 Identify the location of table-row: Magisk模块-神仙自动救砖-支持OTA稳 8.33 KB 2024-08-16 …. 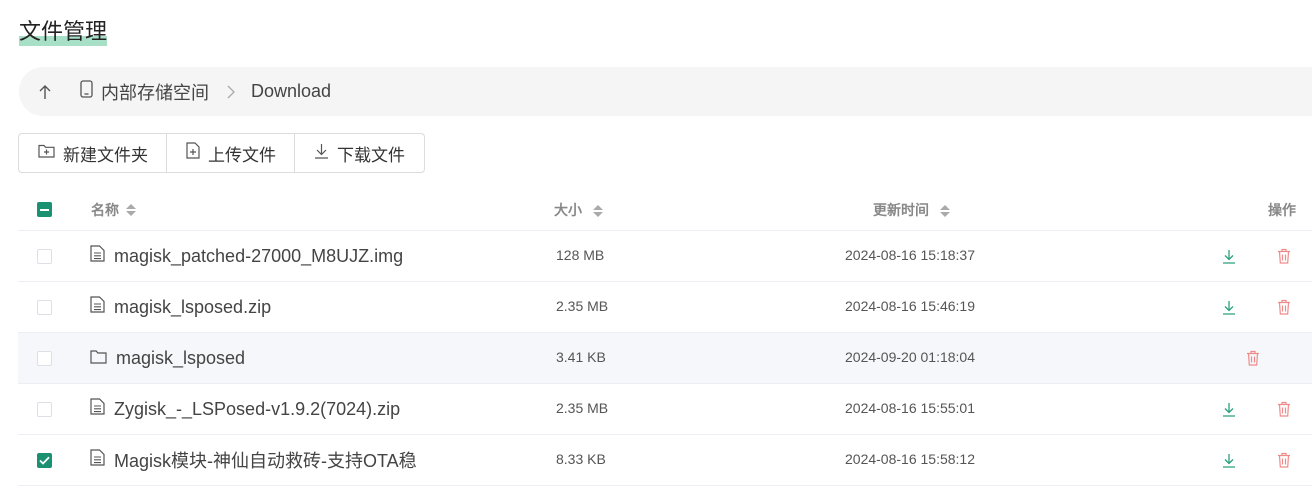
(665, 460).